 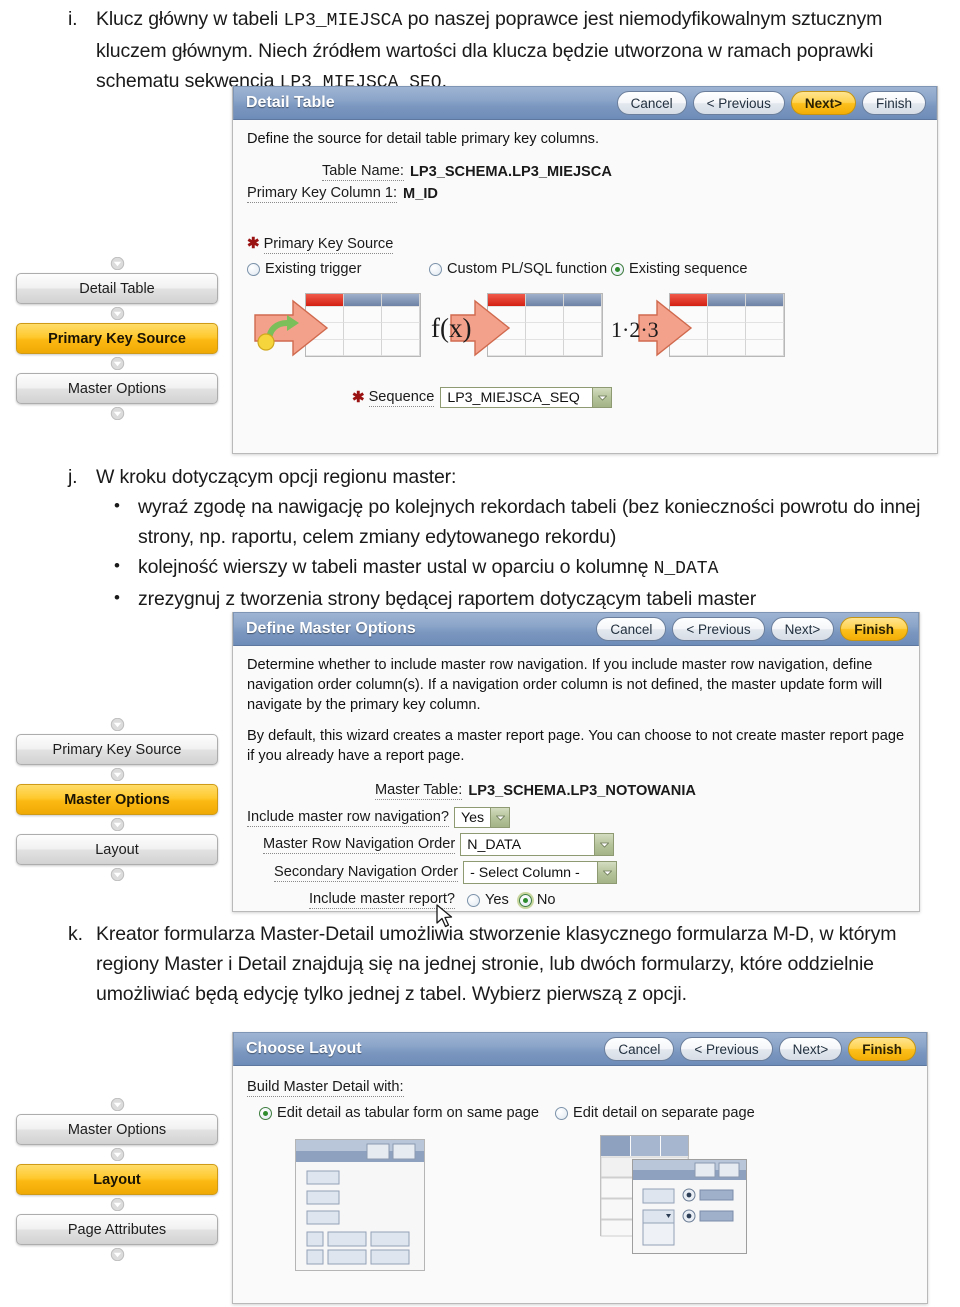 What do you see at coordinates (585, 194) in the screenshot?
I see `field-primary-key-column: Primary Key Column 1: M_ID` at bounding box center [585, 194].